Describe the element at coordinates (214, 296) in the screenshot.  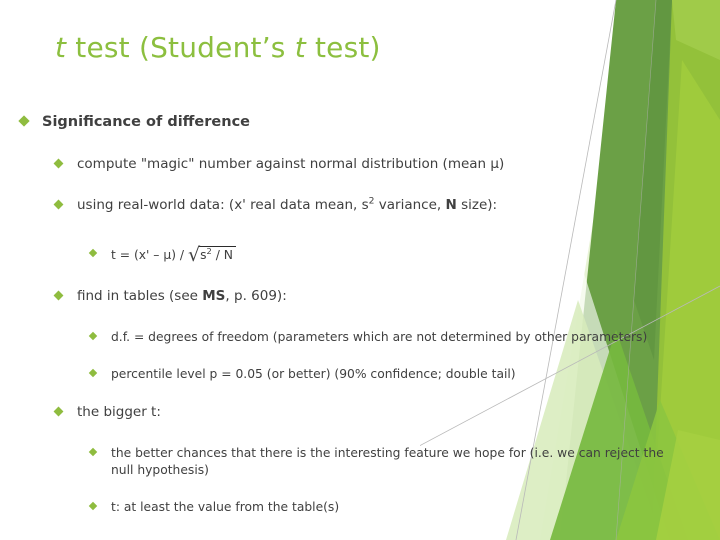
I see `find-bold-ms: MS` at that location.